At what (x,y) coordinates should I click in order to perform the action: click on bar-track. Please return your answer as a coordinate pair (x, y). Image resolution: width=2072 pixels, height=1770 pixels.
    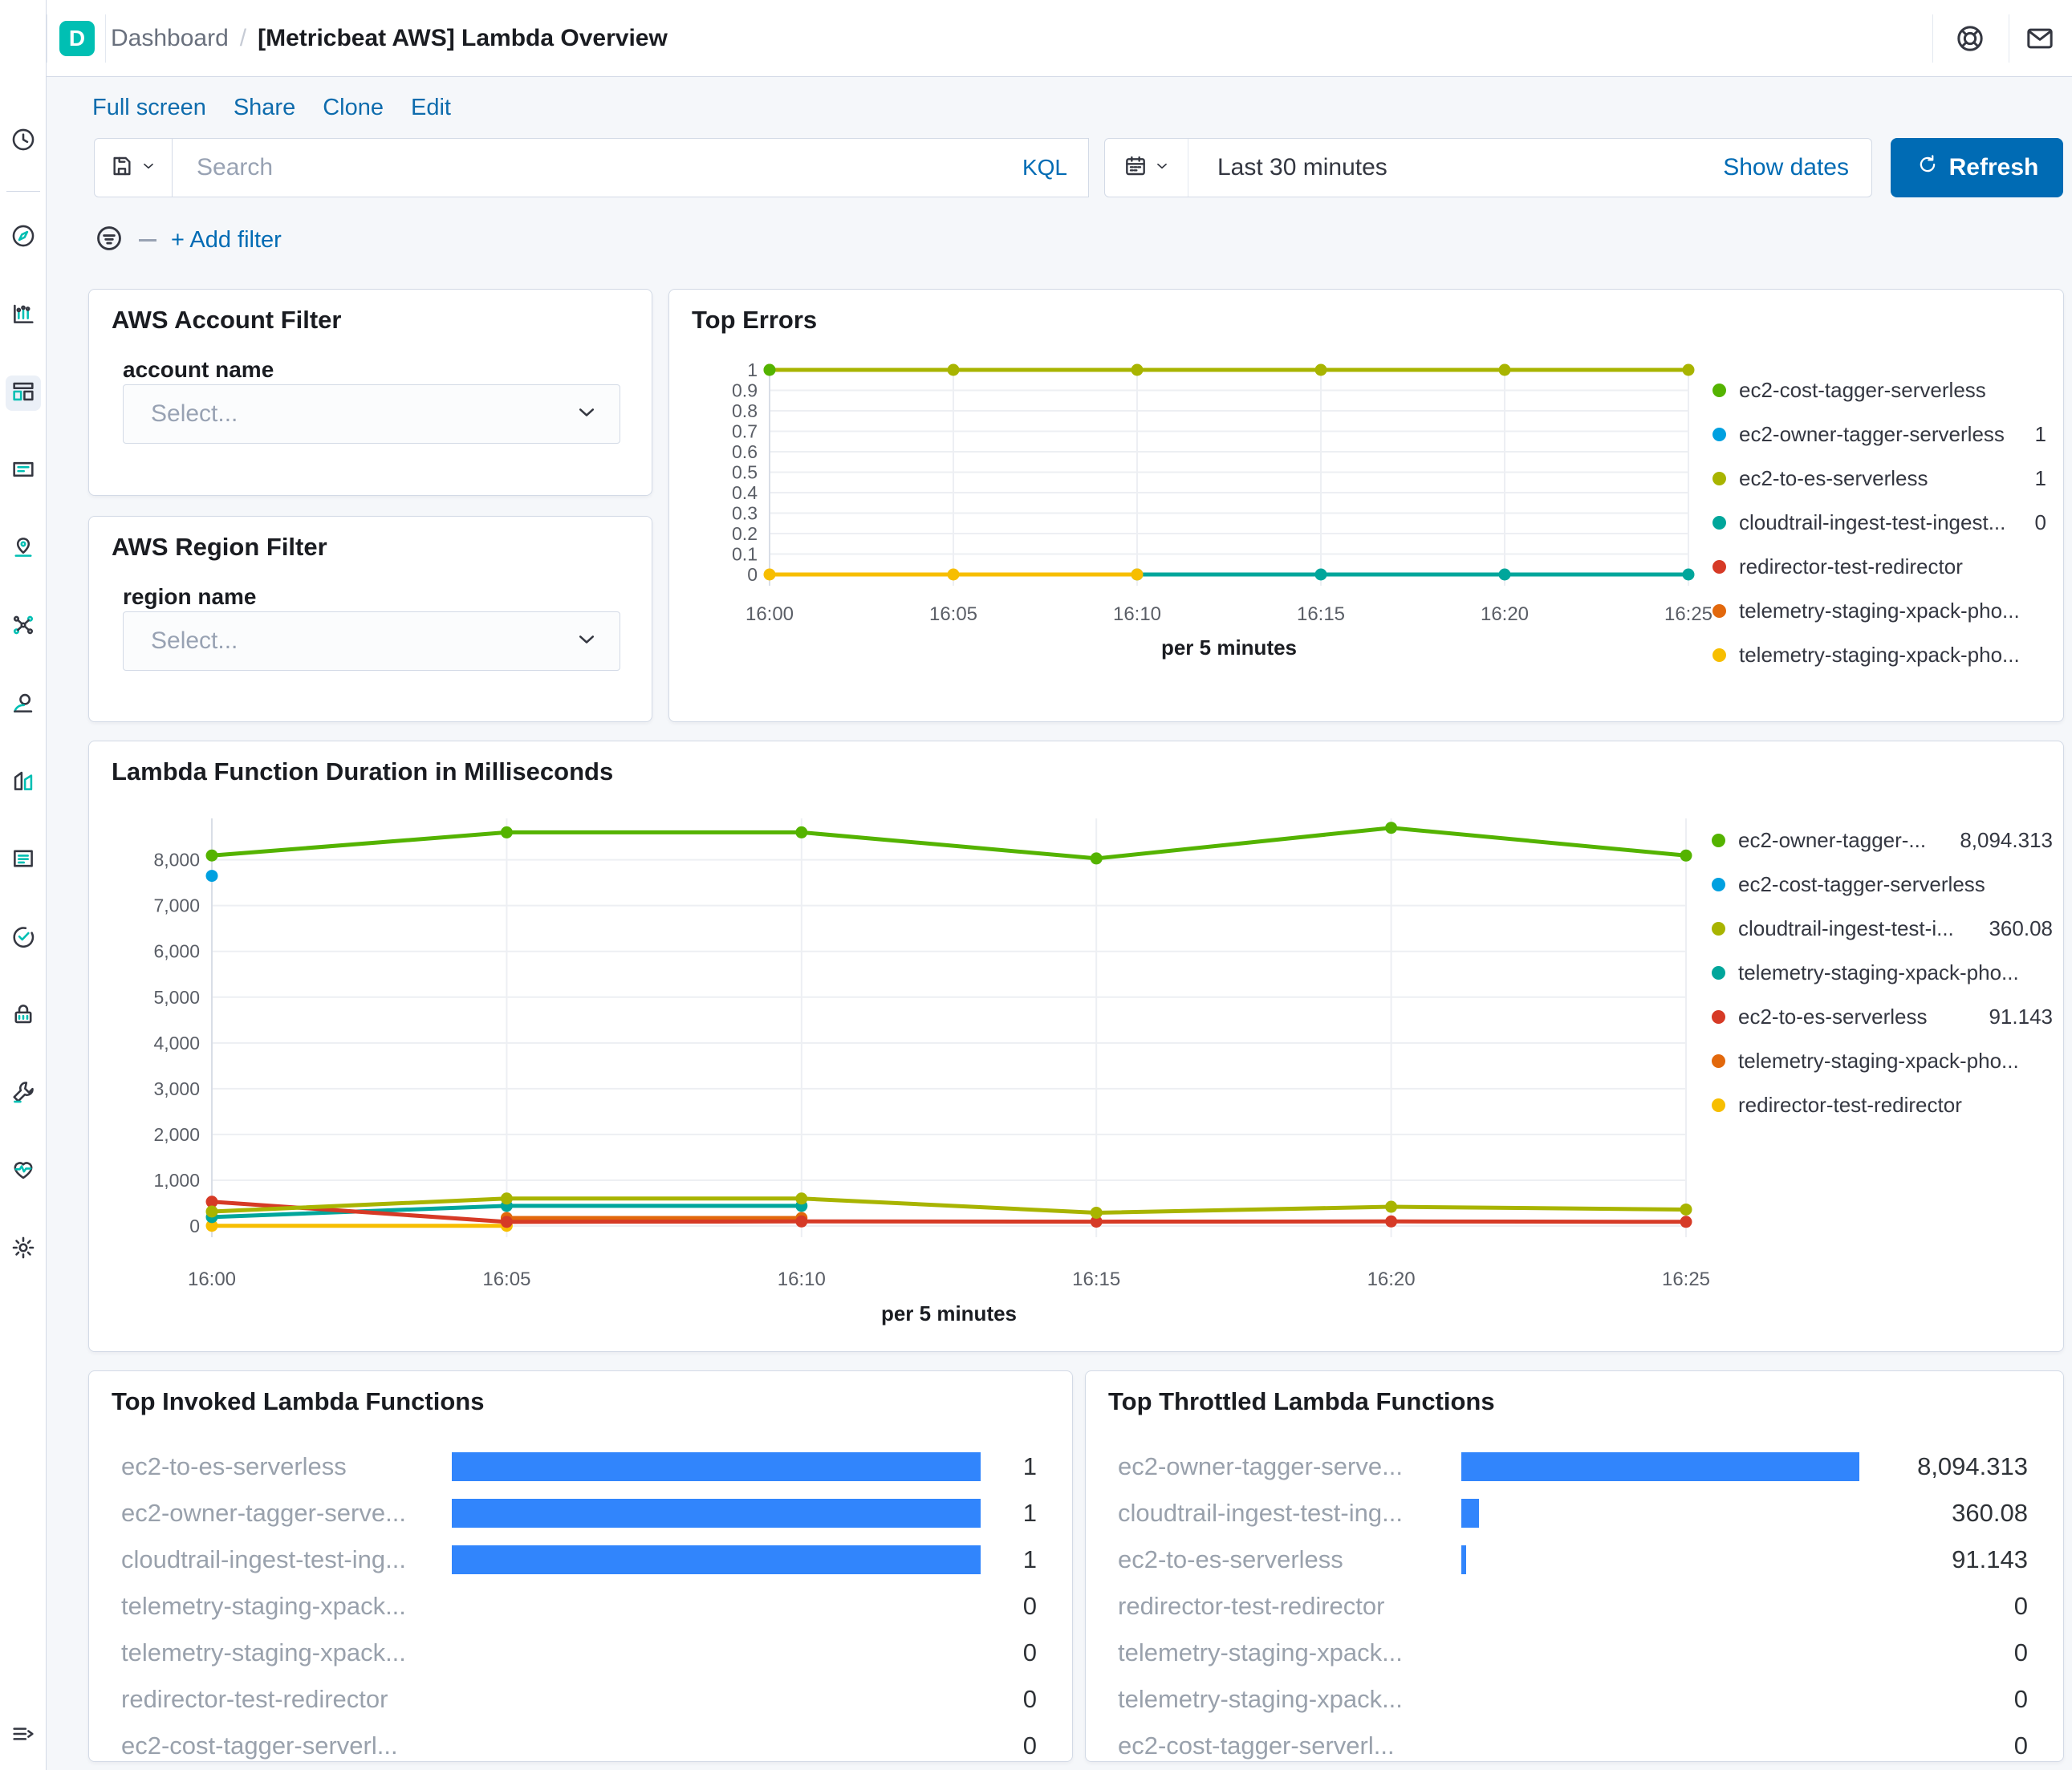
    Looking at the image, I should click on (1660, 1513).